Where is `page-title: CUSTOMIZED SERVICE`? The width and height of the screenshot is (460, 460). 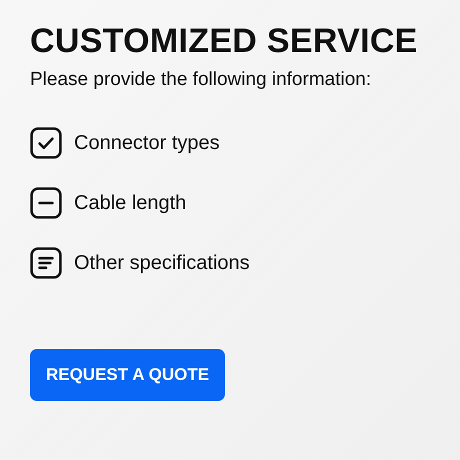 page-title: CUSTOMIZED SERVICE is located at coordinates (224, 41).